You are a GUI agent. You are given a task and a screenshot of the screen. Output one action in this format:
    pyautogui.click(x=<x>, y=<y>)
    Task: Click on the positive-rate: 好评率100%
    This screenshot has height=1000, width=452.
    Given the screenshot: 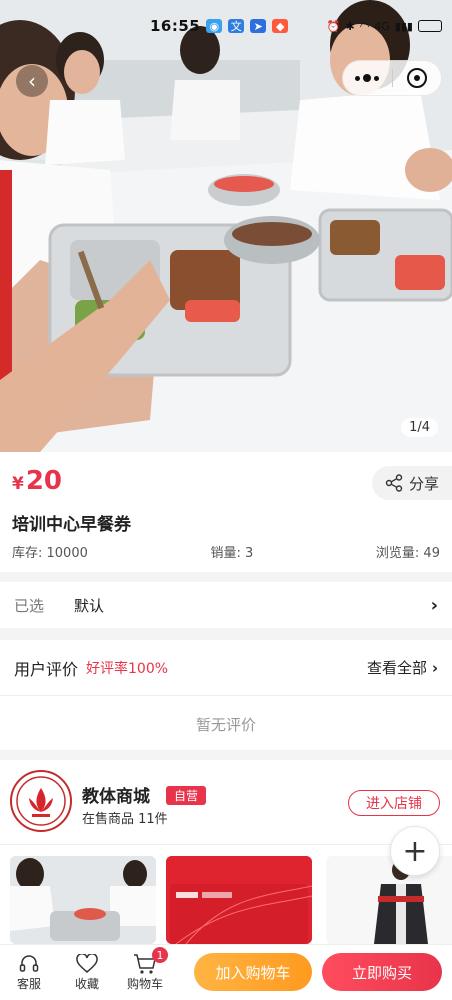 What is the action you would take?
    pyautogui.click(x=127, y=668)
    